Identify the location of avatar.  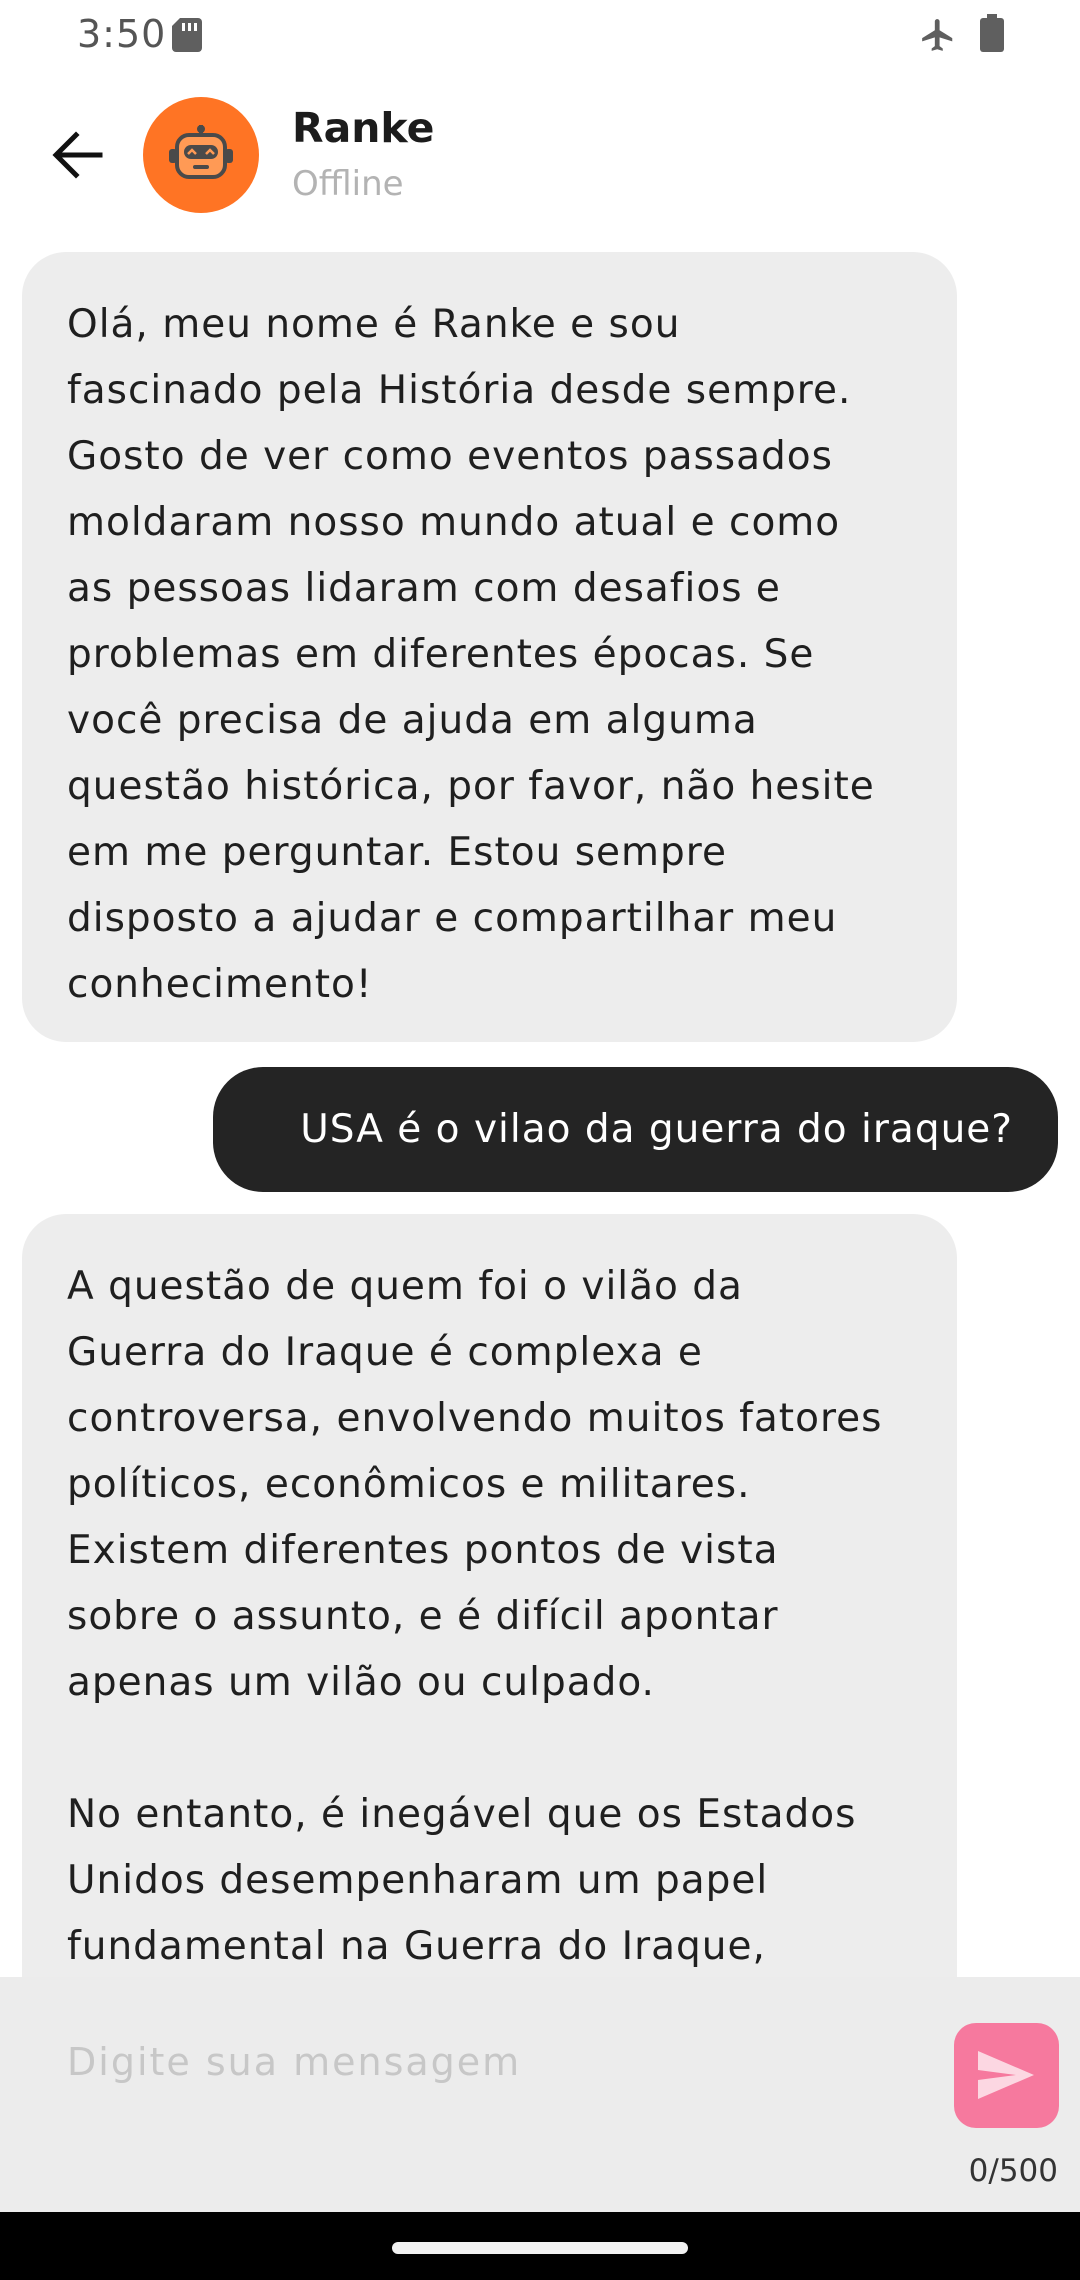
(201, 155).